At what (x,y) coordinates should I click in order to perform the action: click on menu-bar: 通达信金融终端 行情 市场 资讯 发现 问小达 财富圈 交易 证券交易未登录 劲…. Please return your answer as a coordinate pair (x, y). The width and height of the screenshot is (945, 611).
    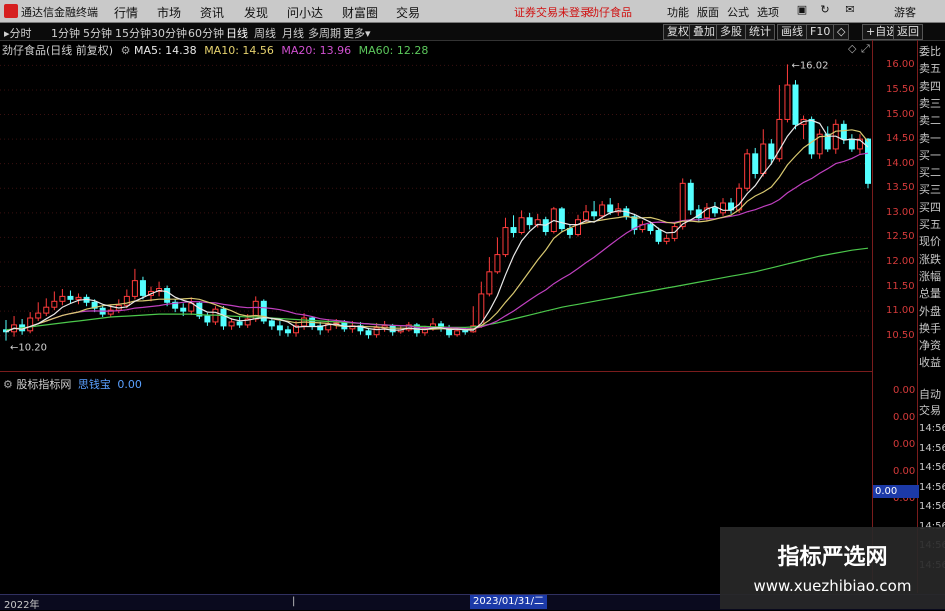
    Looking at the image, I should click on (472, 11).